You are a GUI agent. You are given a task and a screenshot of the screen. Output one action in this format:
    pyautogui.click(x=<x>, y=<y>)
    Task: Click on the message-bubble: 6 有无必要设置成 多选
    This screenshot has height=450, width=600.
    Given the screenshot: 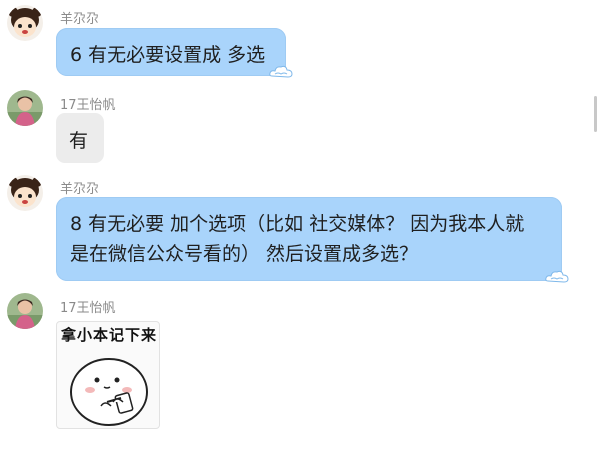 What is the action you would take?
    pyautogui.click(x=174, y=53)
    